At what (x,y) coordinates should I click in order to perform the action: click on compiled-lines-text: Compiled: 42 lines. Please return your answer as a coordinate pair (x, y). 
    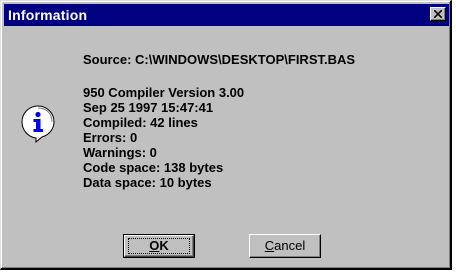
    Looking at the image, I should click on (140, 122).